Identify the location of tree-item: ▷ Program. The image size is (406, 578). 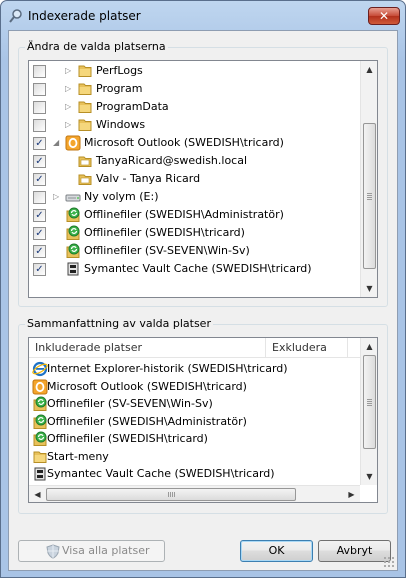
(199, 89).